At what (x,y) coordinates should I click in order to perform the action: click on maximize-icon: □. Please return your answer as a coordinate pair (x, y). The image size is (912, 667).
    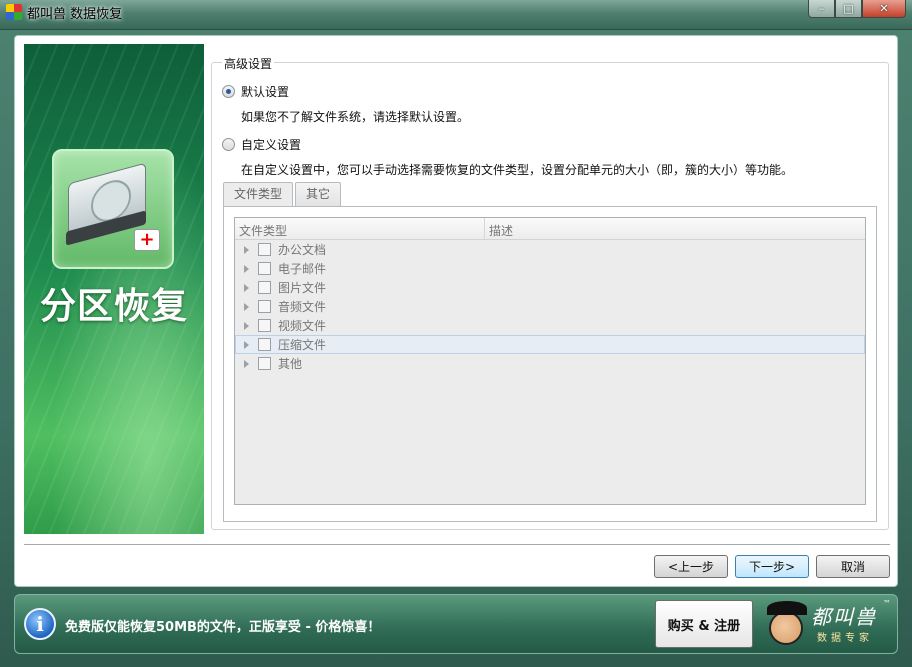
    Looking at the image, I should click on (848, 8).